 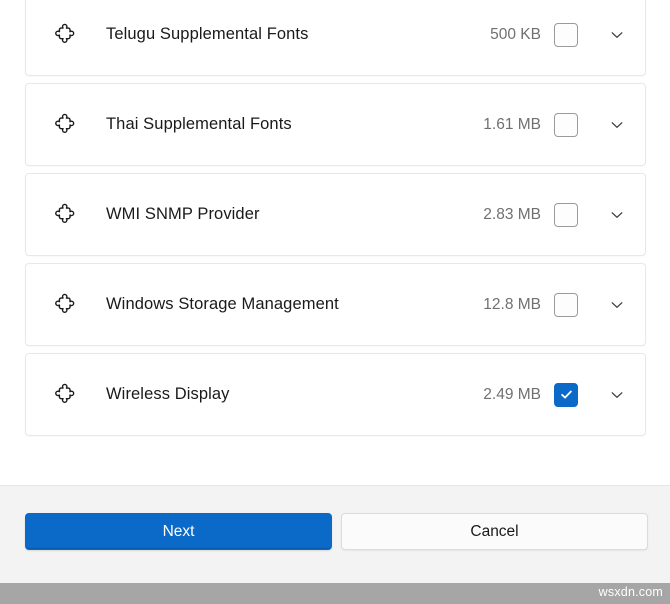 I want to click on feature-row: Telugu Supplemental Fonts 500 KB, so click(x=335, y=38).